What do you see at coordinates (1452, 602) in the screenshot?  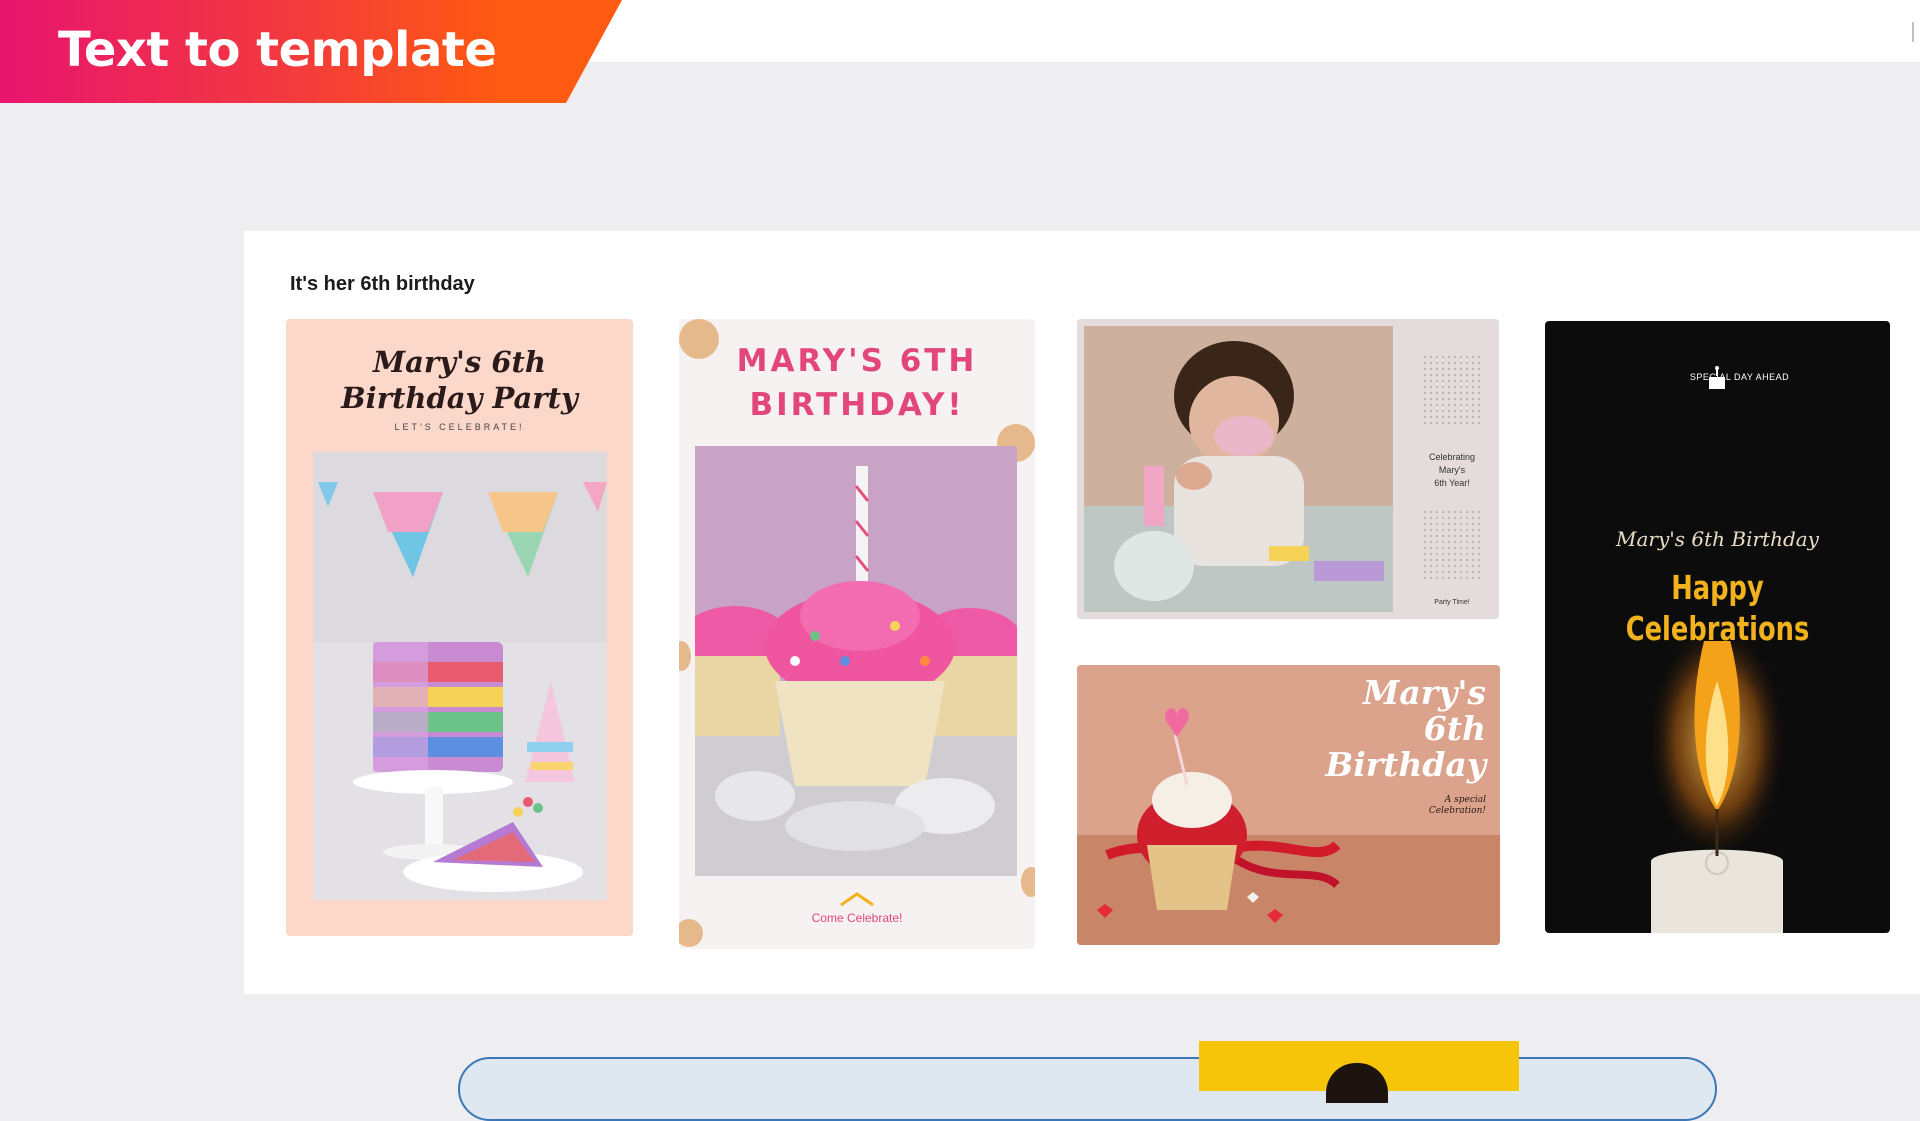 I see `card3-side-bottom: Party Time!` at bounding box center [1452, 602].